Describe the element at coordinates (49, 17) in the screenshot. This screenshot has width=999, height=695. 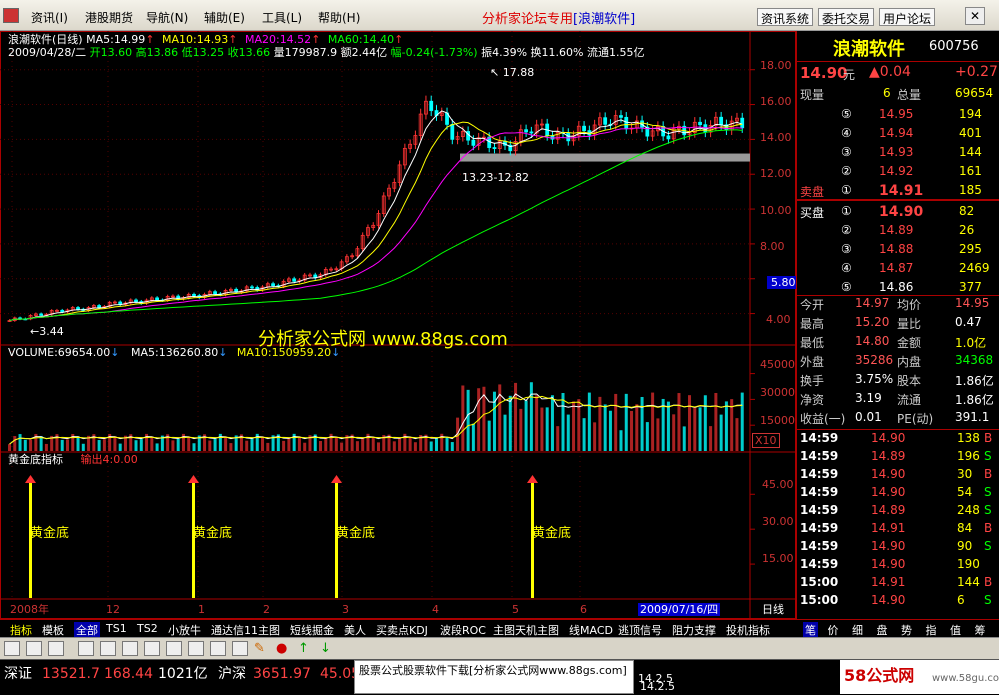
I see `menu-info: 资讯(I)` at that location.